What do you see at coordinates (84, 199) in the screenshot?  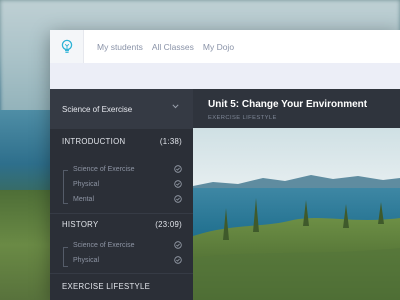 I see `lesson-label: Mental` at bounding box center [84, 199].